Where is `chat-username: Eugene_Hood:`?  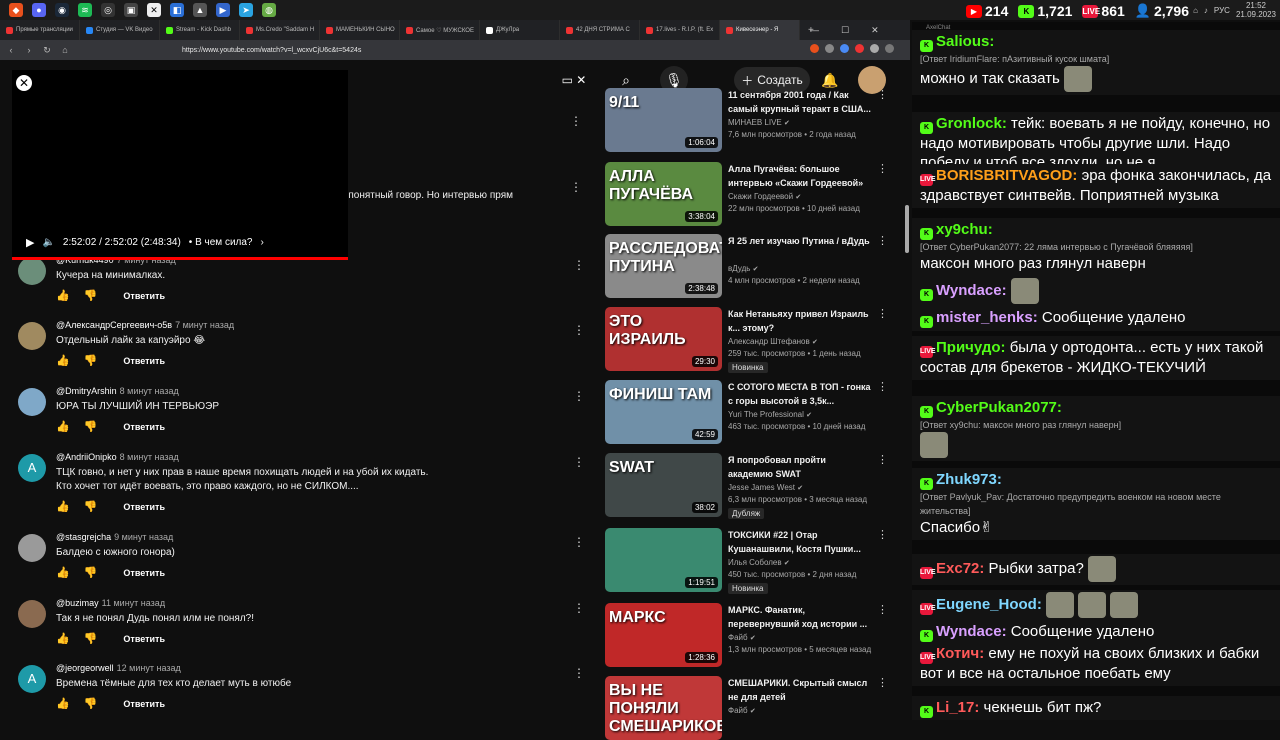 chat-username: Eugene_Hood: is located at coordinates (989, 604).